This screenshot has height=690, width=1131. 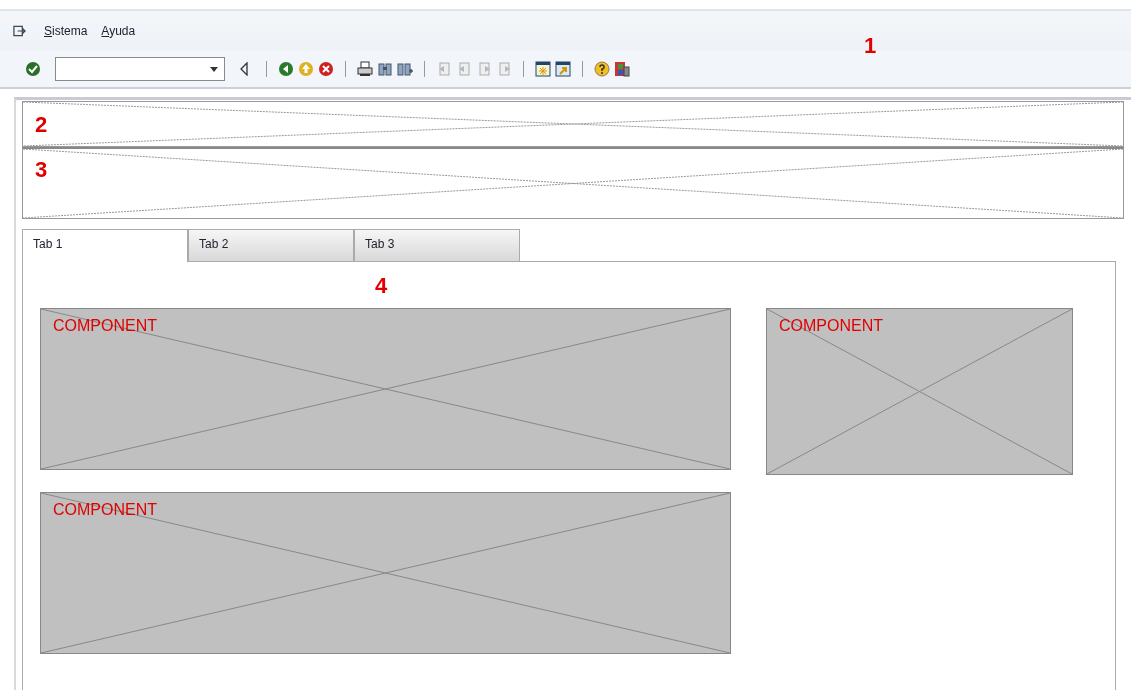 I want to click on annotation-number: 1, so click(x=870, y=46).